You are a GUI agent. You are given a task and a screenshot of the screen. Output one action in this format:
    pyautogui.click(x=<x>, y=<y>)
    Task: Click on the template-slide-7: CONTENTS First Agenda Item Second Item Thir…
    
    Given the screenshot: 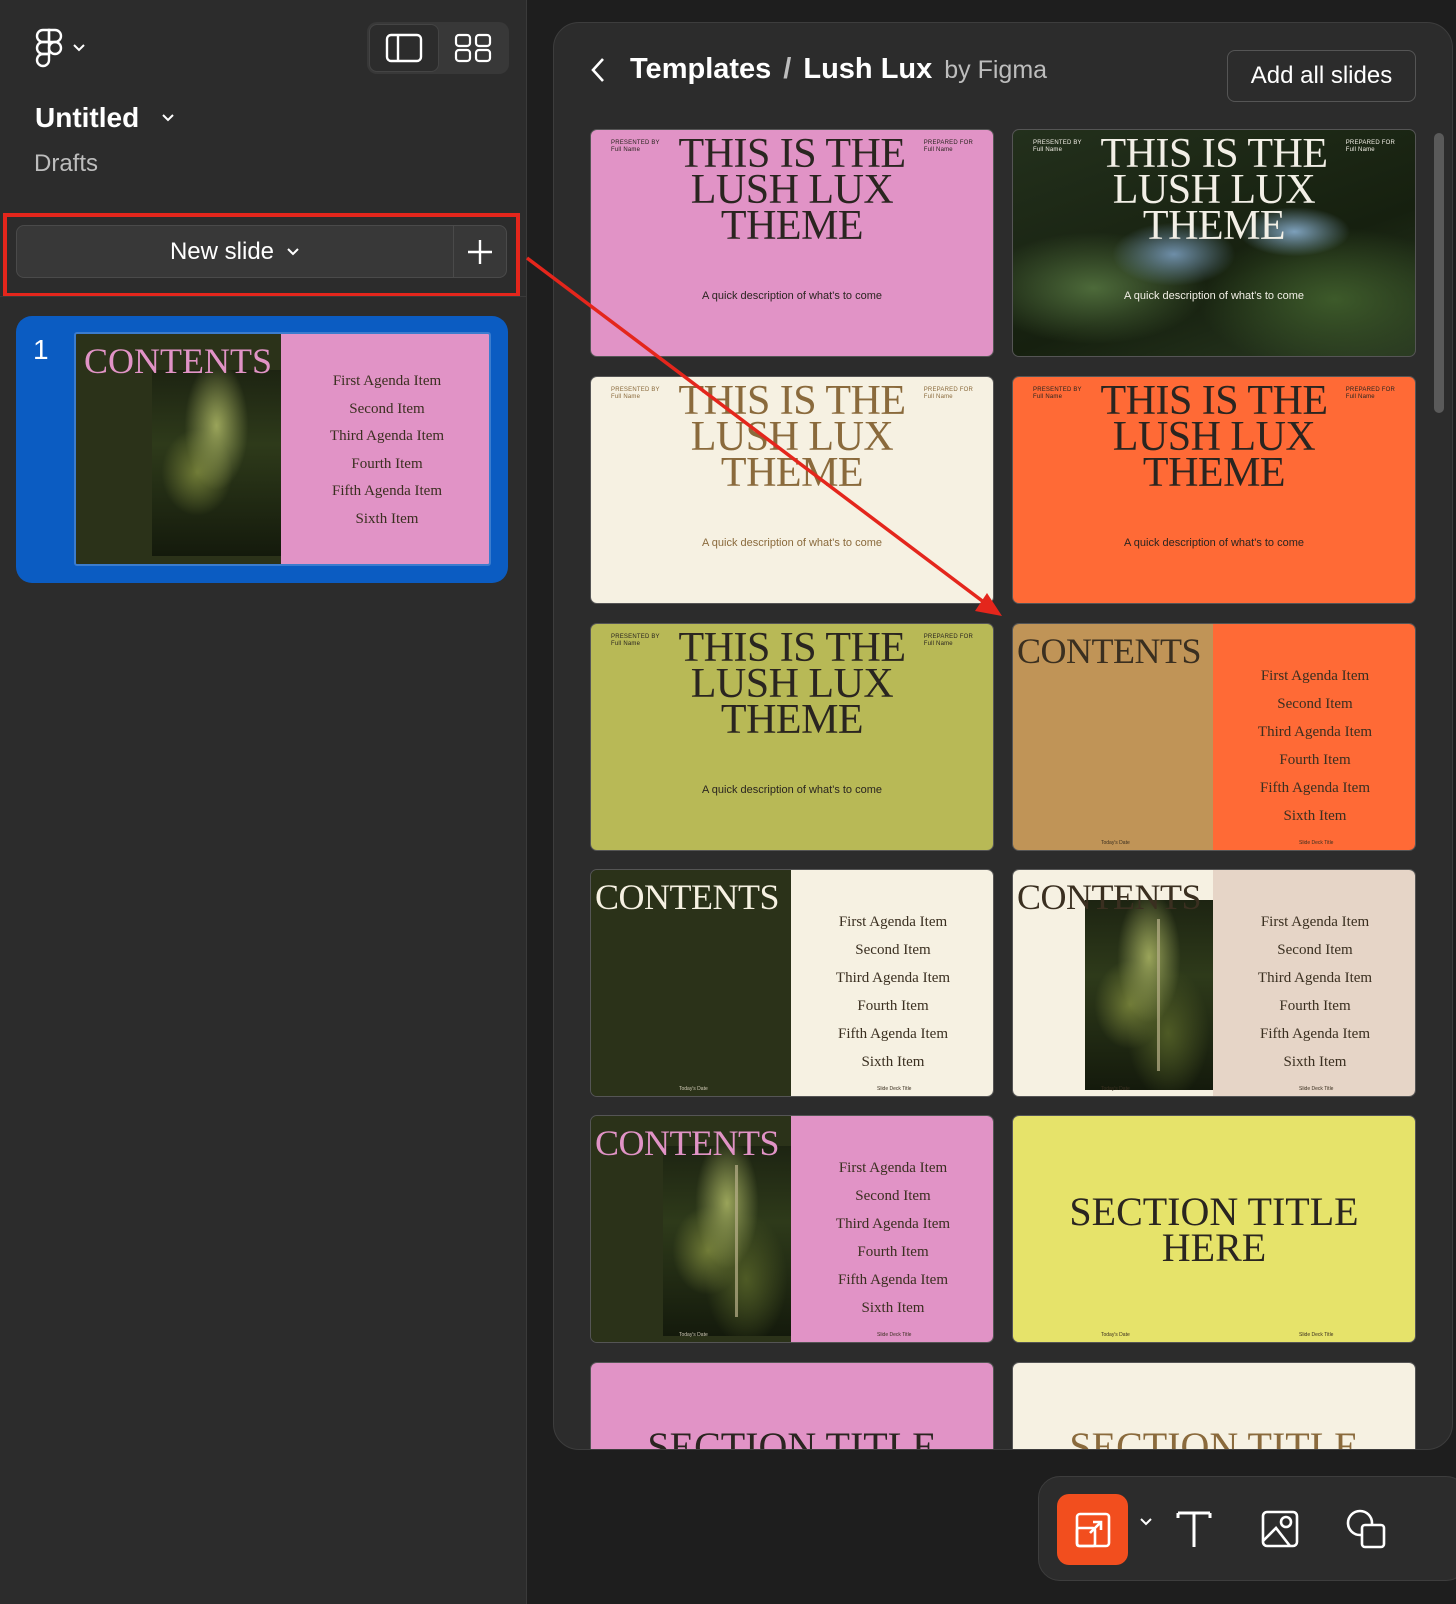 What is the action you would take?
    pyautogui.click(x=792, y=983)
    